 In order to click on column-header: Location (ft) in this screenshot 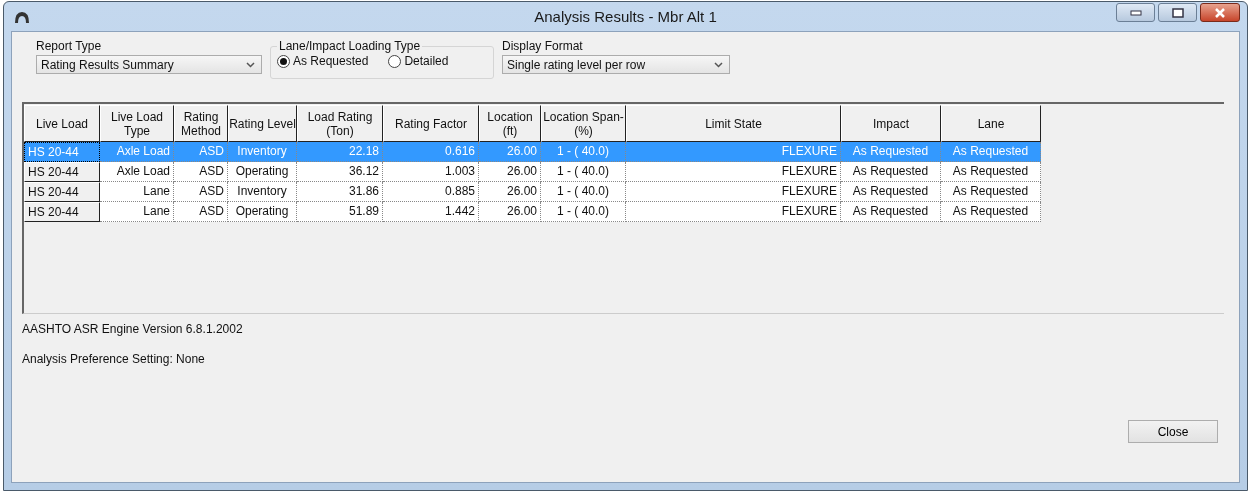, I will do `click(510, 123)`.